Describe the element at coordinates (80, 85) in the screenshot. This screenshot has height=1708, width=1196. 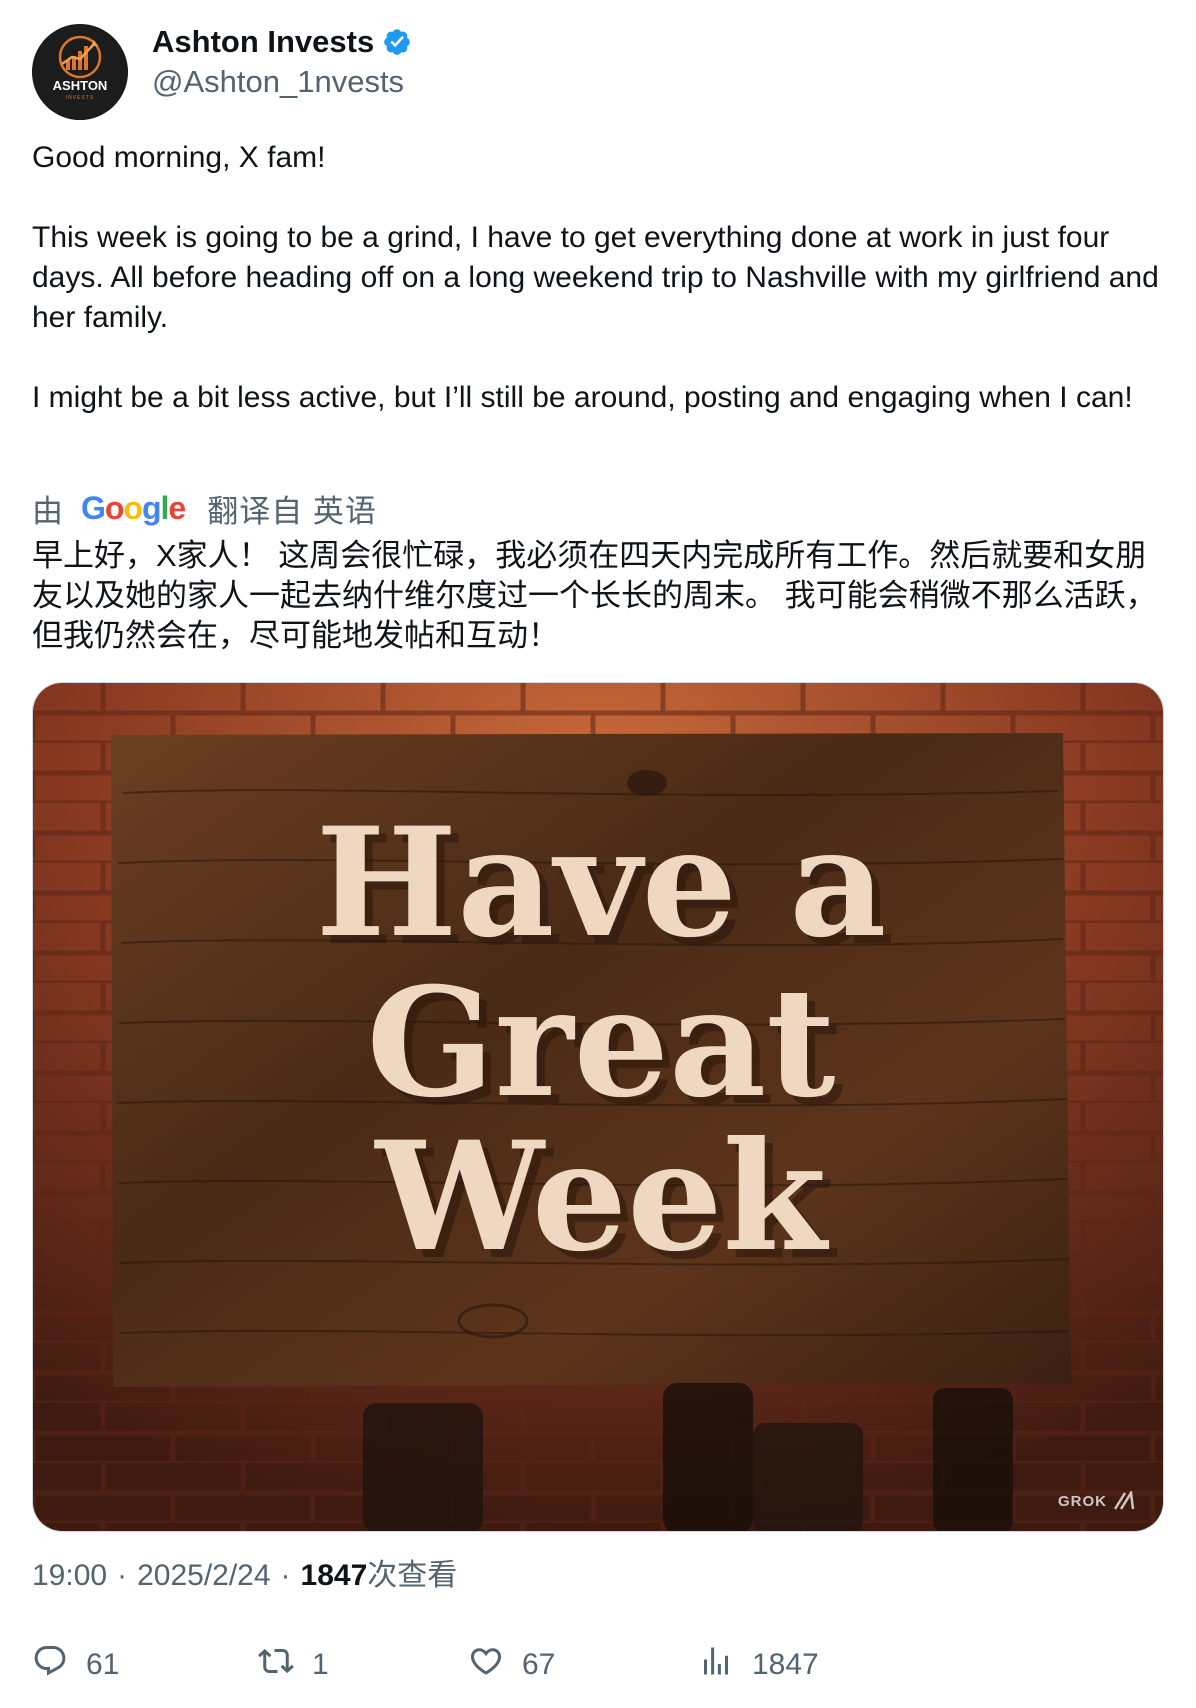
I see `svg-text: ASHTON` at that location.